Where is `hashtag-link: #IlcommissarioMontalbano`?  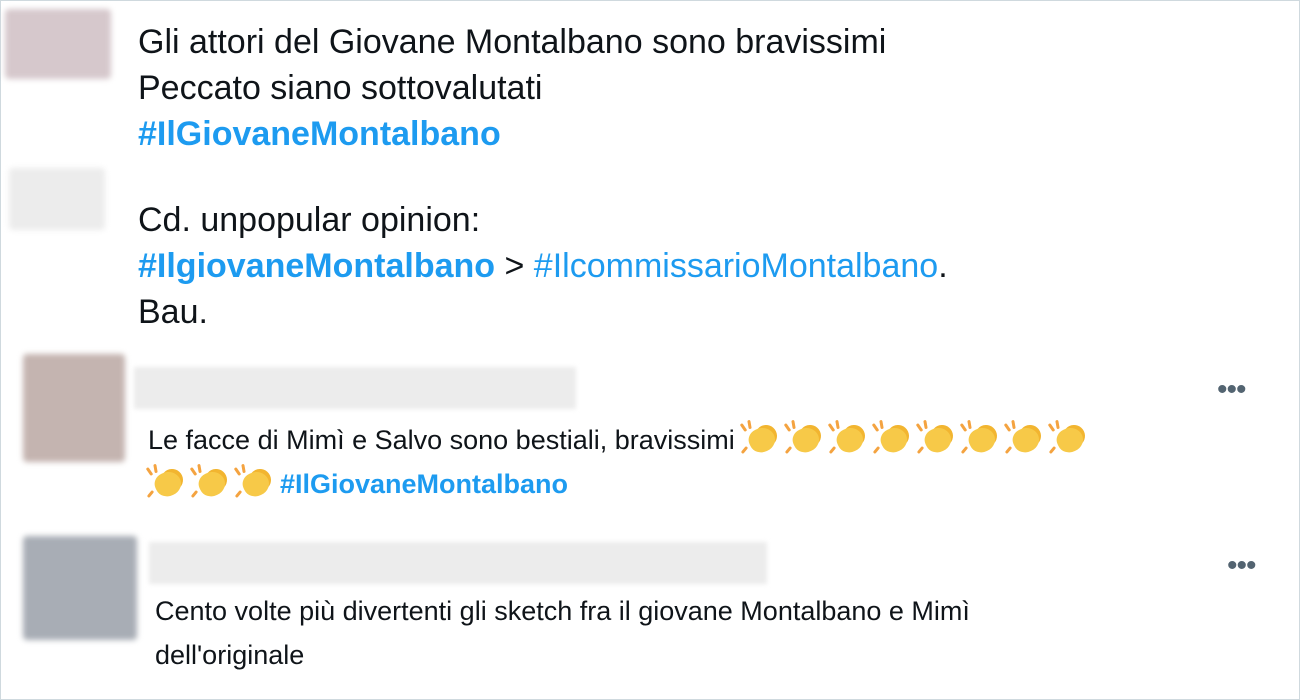 hashtag-link: #IlcommissarioMontalbano is located at coordinates (736, 266).